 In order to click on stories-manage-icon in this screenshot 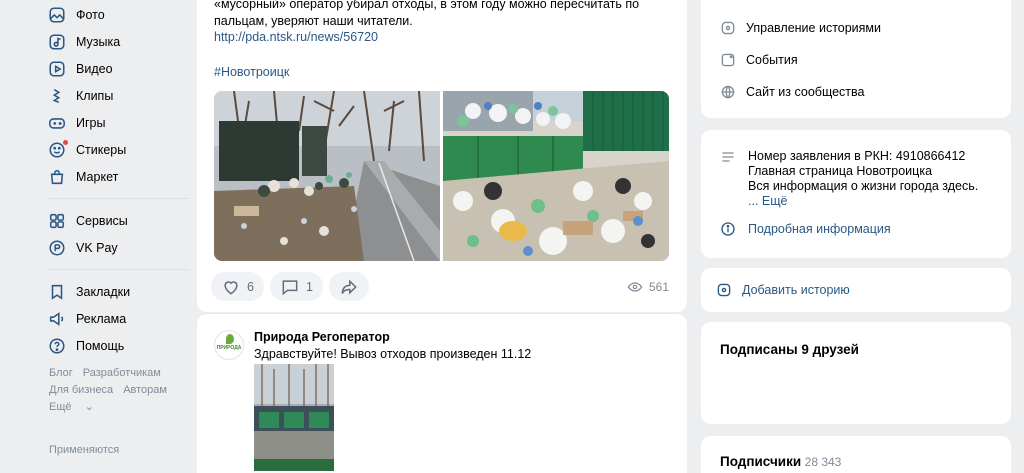, I will do `click(728, 28)`.